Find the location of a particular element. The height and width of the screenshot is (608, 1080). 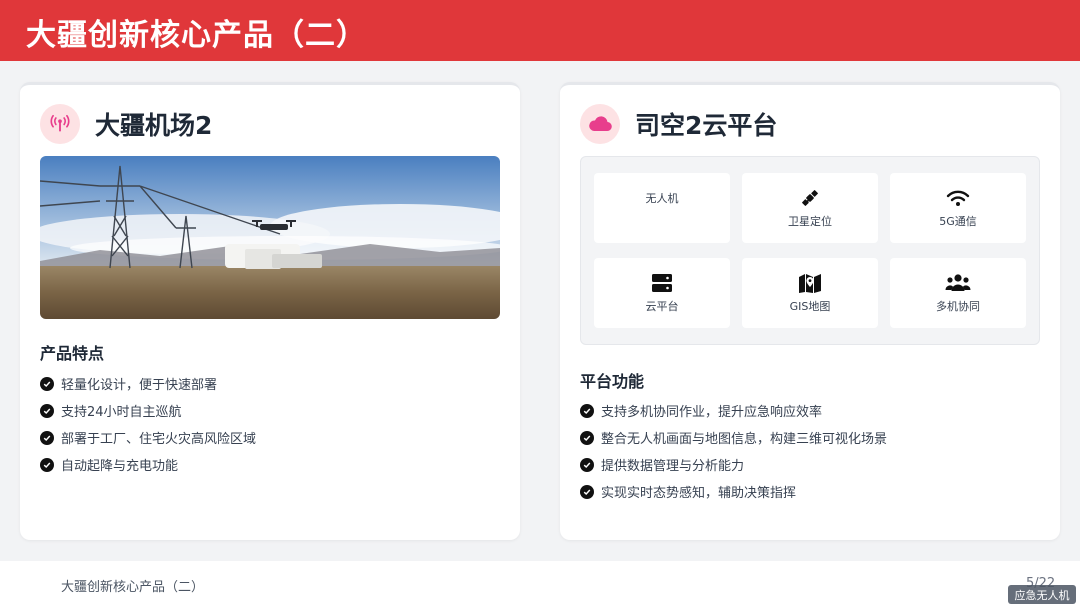

card-header: 司空2云平台 is located at coordinates (678, 124).